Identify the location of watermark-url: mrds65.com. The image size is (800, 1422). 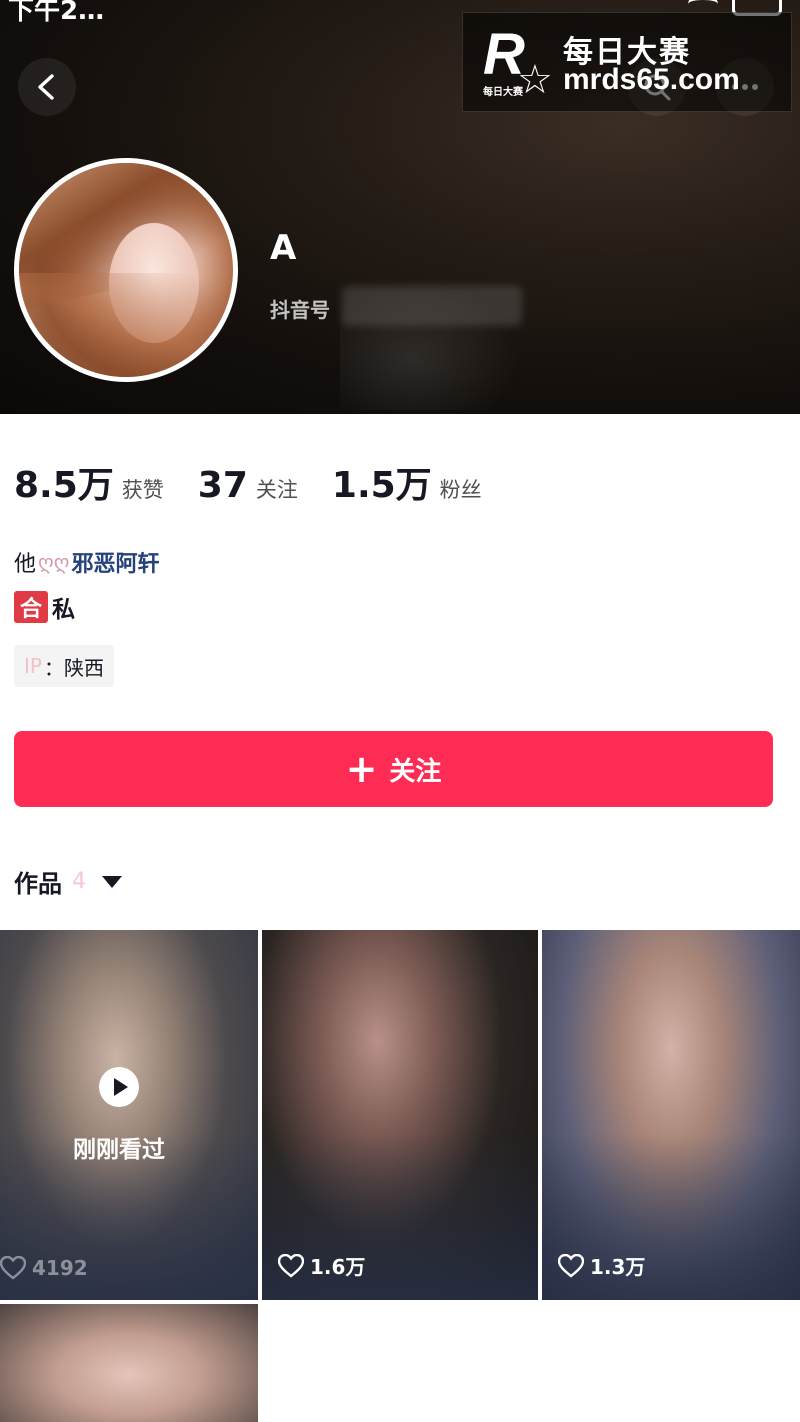
(651, 79).